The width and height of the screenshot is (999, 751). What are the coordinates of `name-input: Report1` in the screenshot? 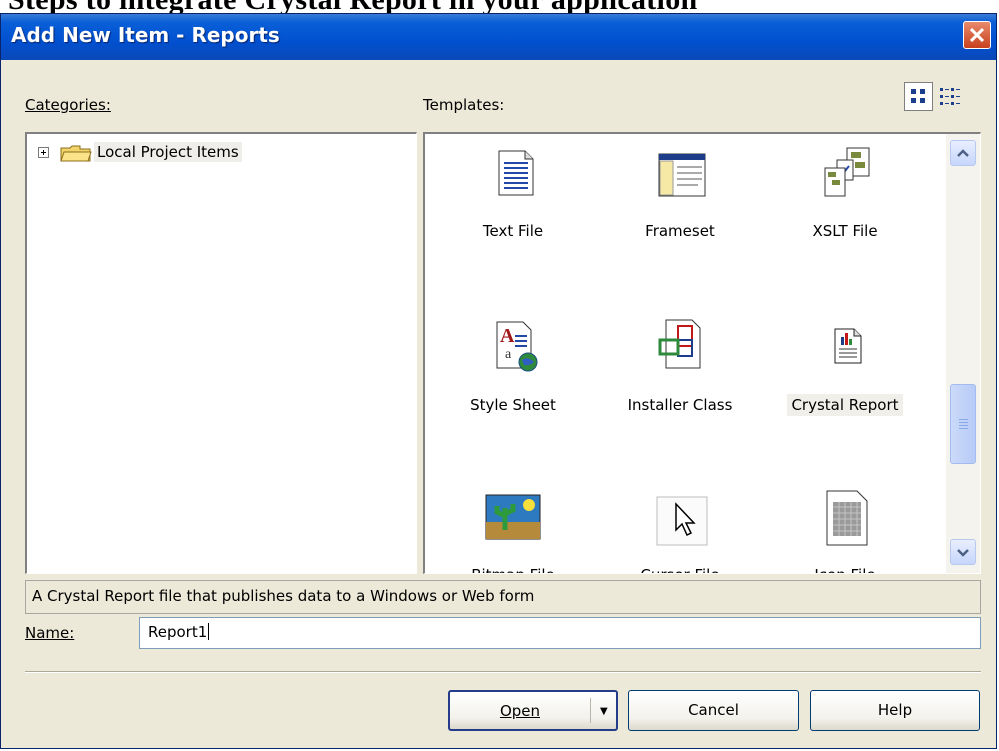 It's located at (560, 633).